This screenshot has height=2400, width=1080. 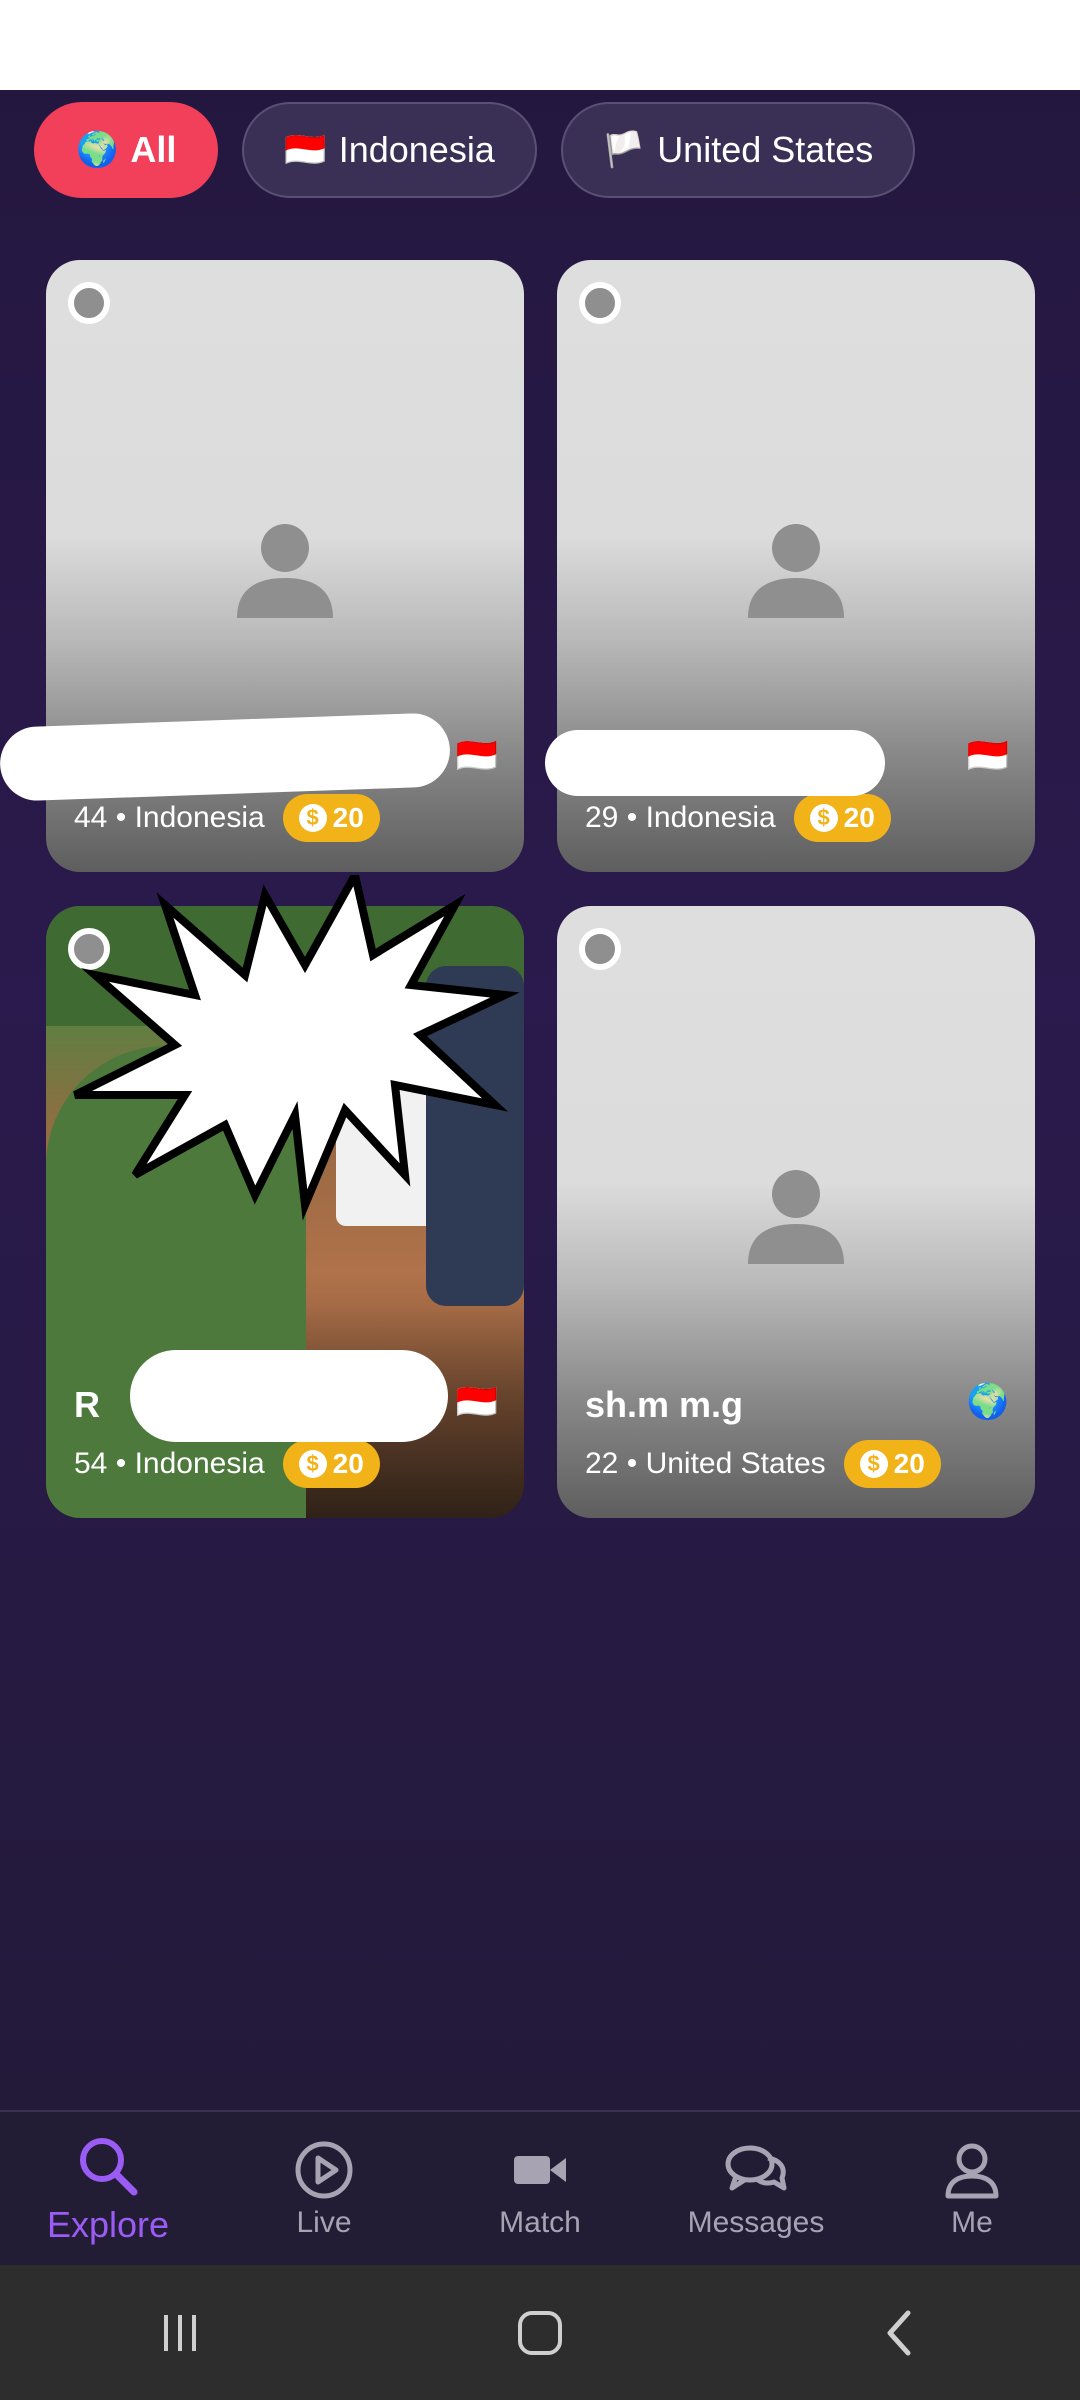 I want to click on nav-messages: Messages, so click(x=756, y=2189).